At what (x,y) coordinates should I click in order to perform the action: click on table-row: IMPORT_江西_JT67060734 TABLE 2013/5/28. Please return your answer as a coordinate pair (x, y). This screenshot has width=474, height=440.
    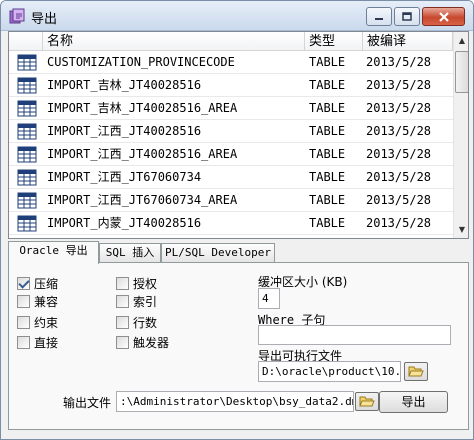
    Looking at the image, I should click on (231, 177).